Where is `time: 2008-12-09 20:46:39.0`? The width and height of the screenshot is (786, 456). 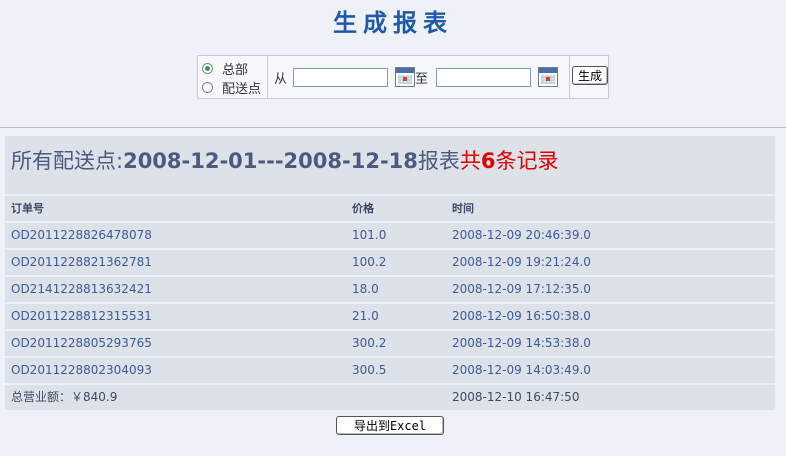 time: 2008-12-09 20:46:39.0 is located at coordinates (521, 235).